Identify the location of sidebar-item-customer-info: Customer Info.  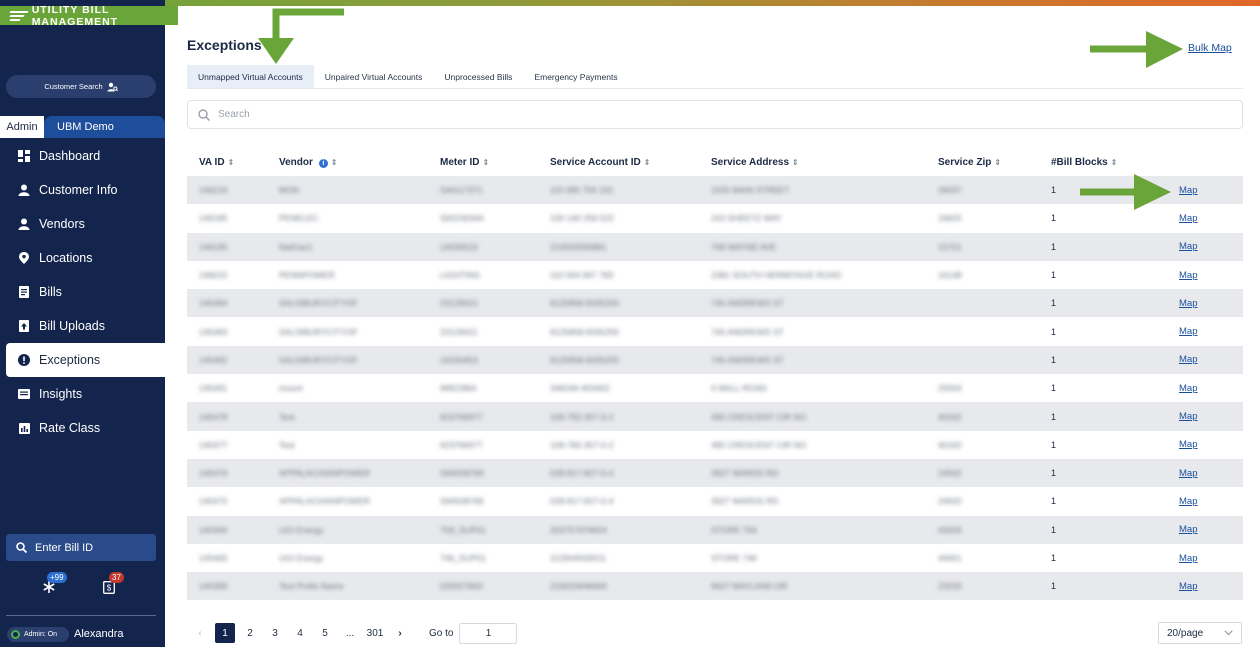
(82, 190).